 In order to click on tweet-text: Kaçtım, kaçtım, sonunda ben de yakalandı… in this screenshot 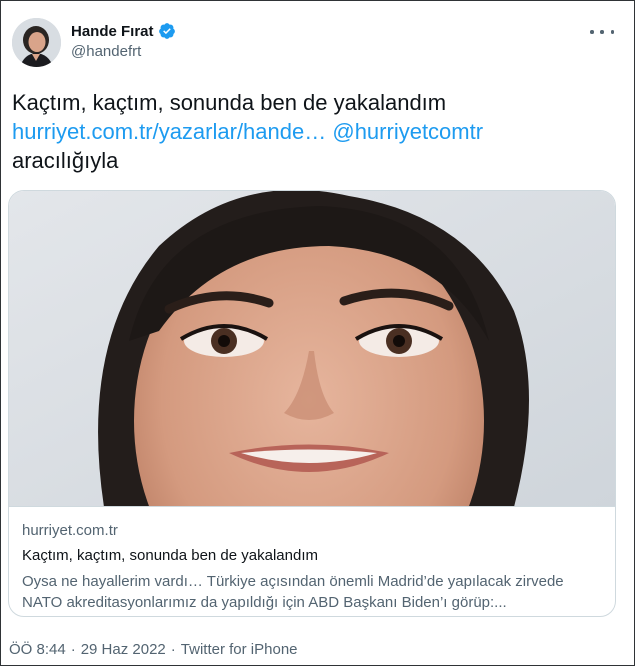, I will do `click(312, 131)`.